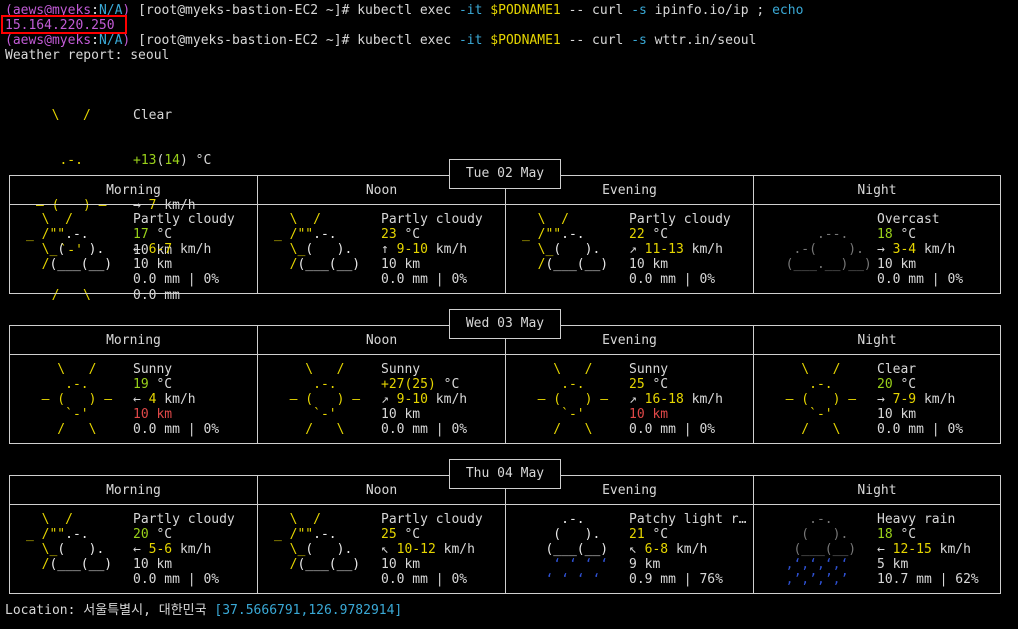 The image size is (1018, 629). Describe the element at coordinates (897, 369) in the screenshot. I see `condition-text: Clear` at that location.